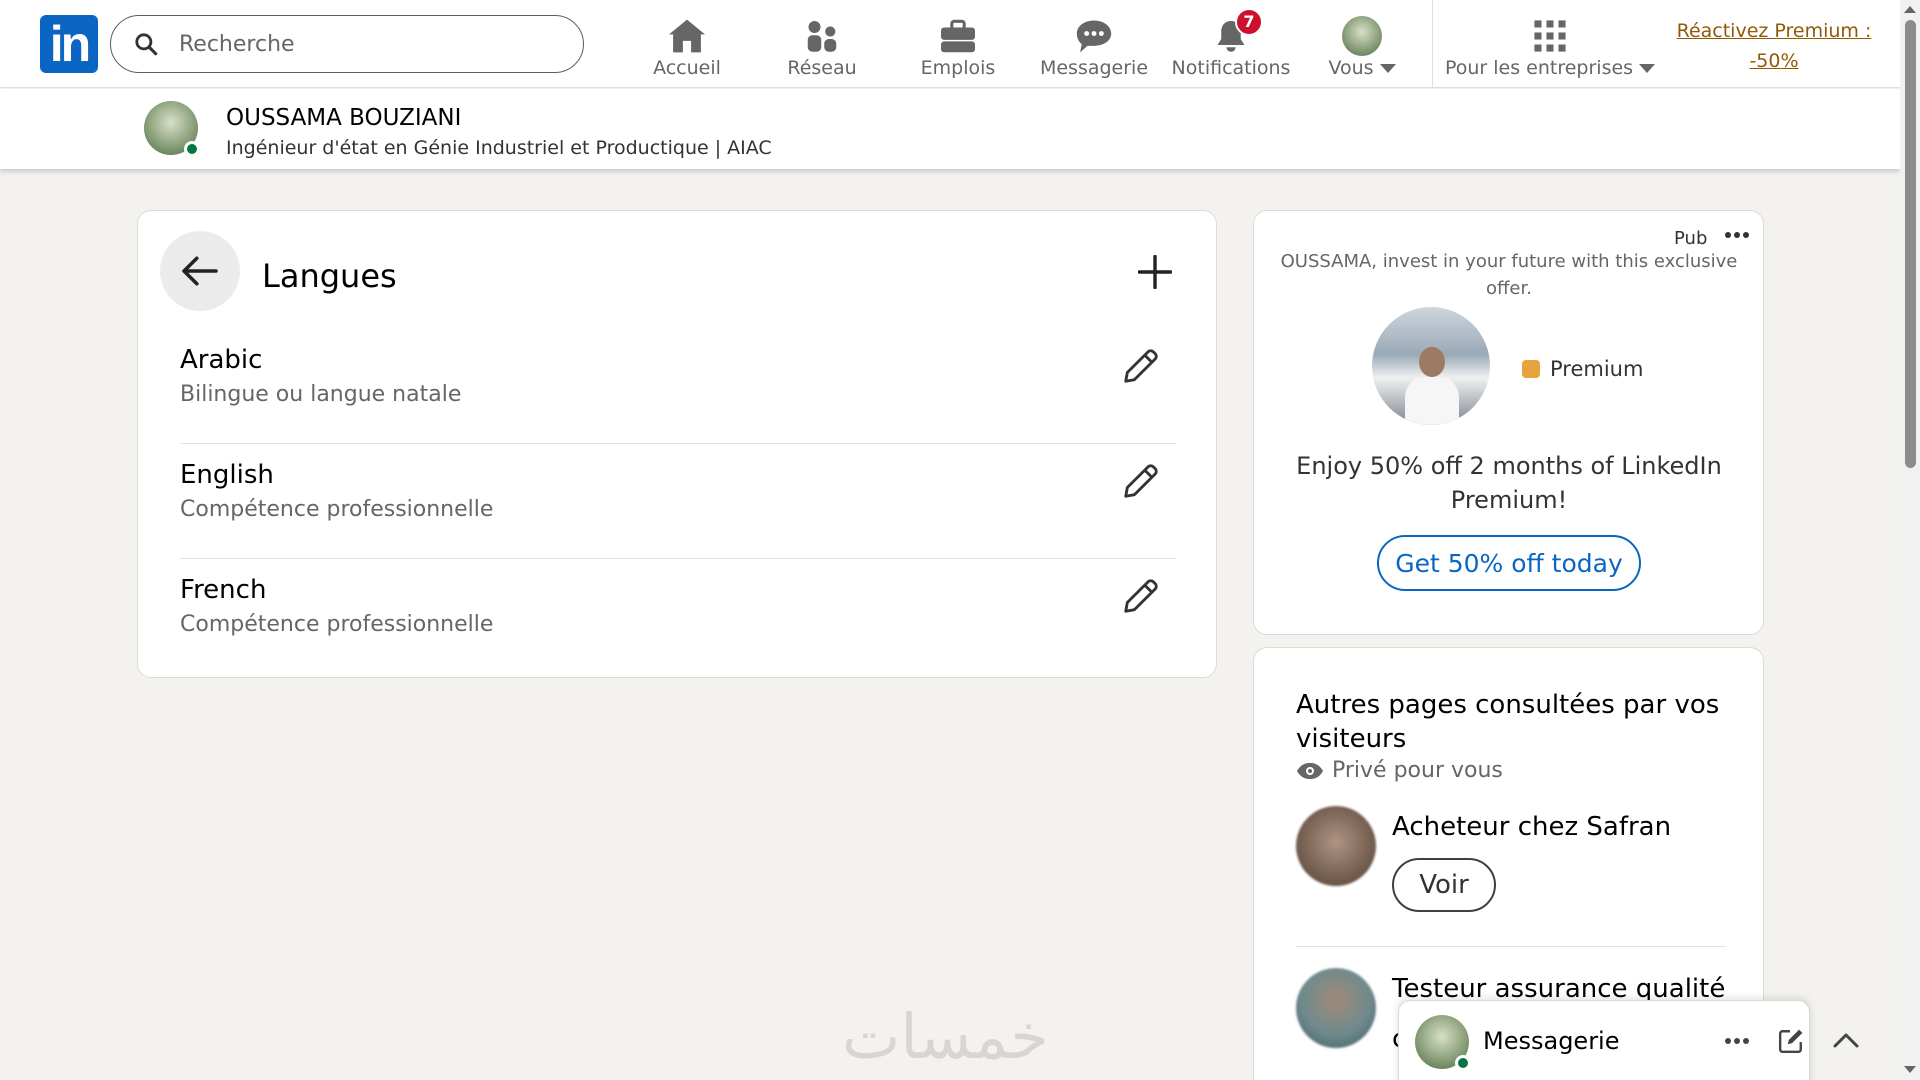 This screenshot has width=1920, height=1080. What do you see at coordinates (1249, 22) in the screenshot?
I see `notifications-badge: 7` at bounding box center [1249, 22].